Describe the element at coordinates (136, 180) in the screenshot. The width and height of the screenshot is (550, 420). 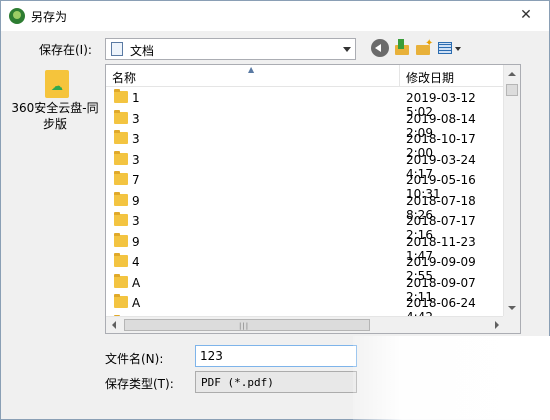
I see `file-name: 7` at that location.